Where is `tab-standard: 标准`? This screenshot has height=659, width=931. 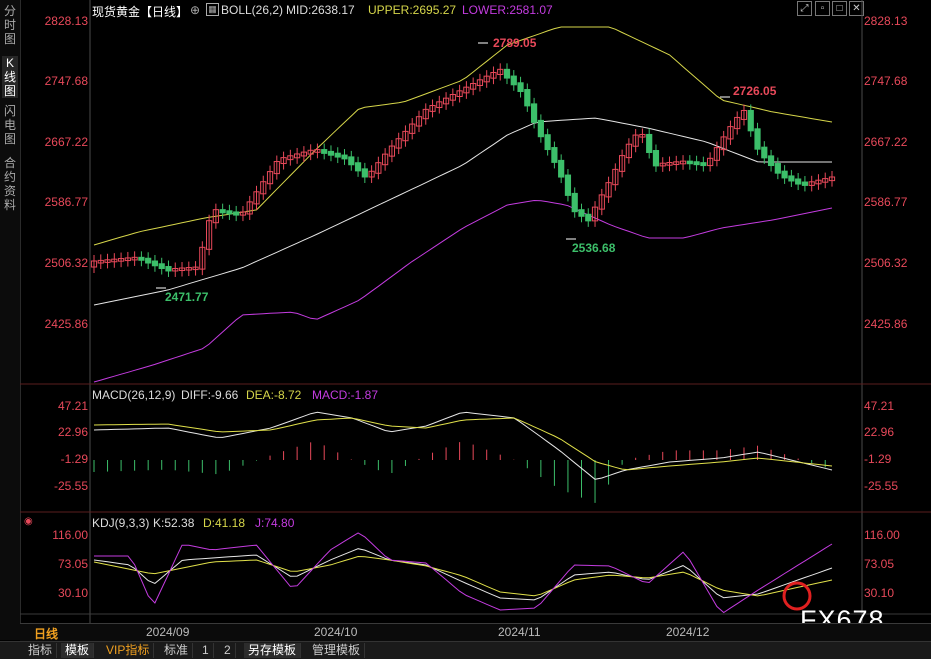
tab-standard: 标准 is located at coordinates (177, 650).